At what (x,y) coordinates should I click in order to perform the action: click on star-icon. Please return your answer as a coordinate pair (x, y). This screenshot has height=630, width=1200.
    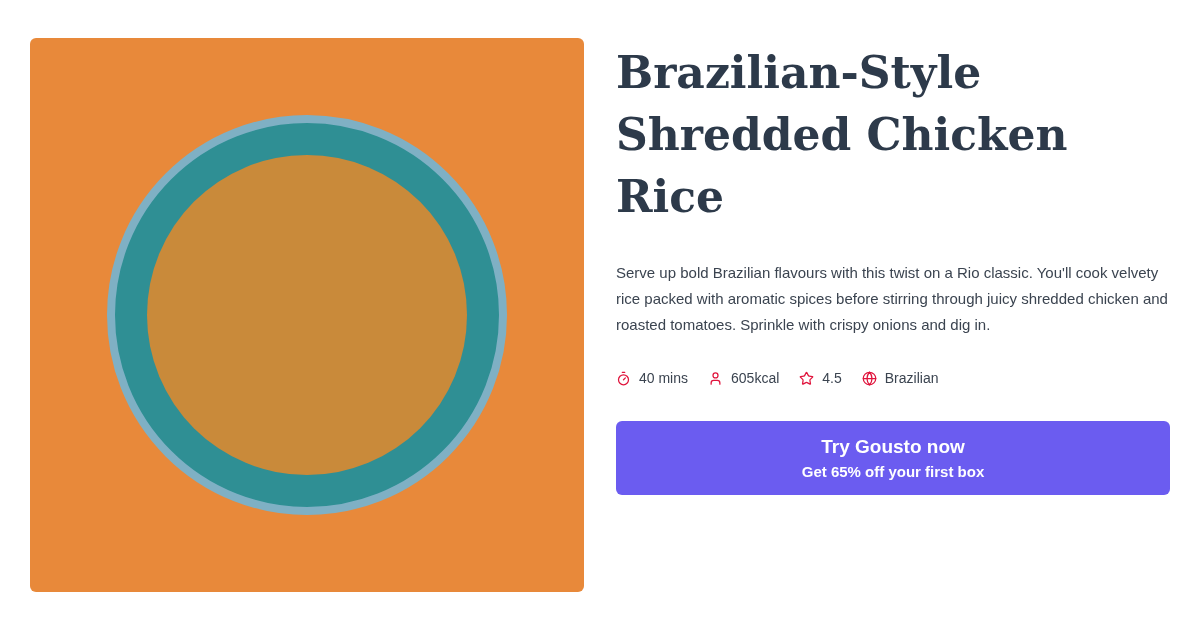
    Looking at the image, I should click on (807, 378).